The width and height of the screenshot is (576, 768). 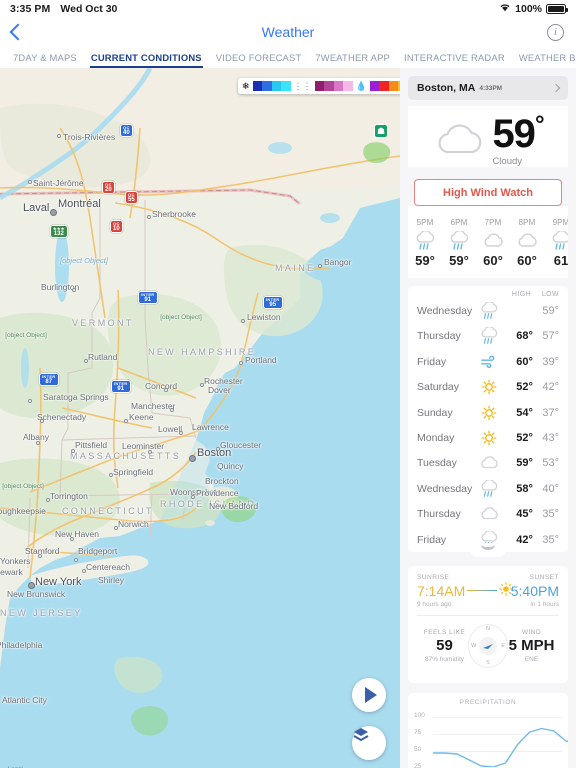 I want to click on map-marker-icon: ☗, so click(x=381, y=131).